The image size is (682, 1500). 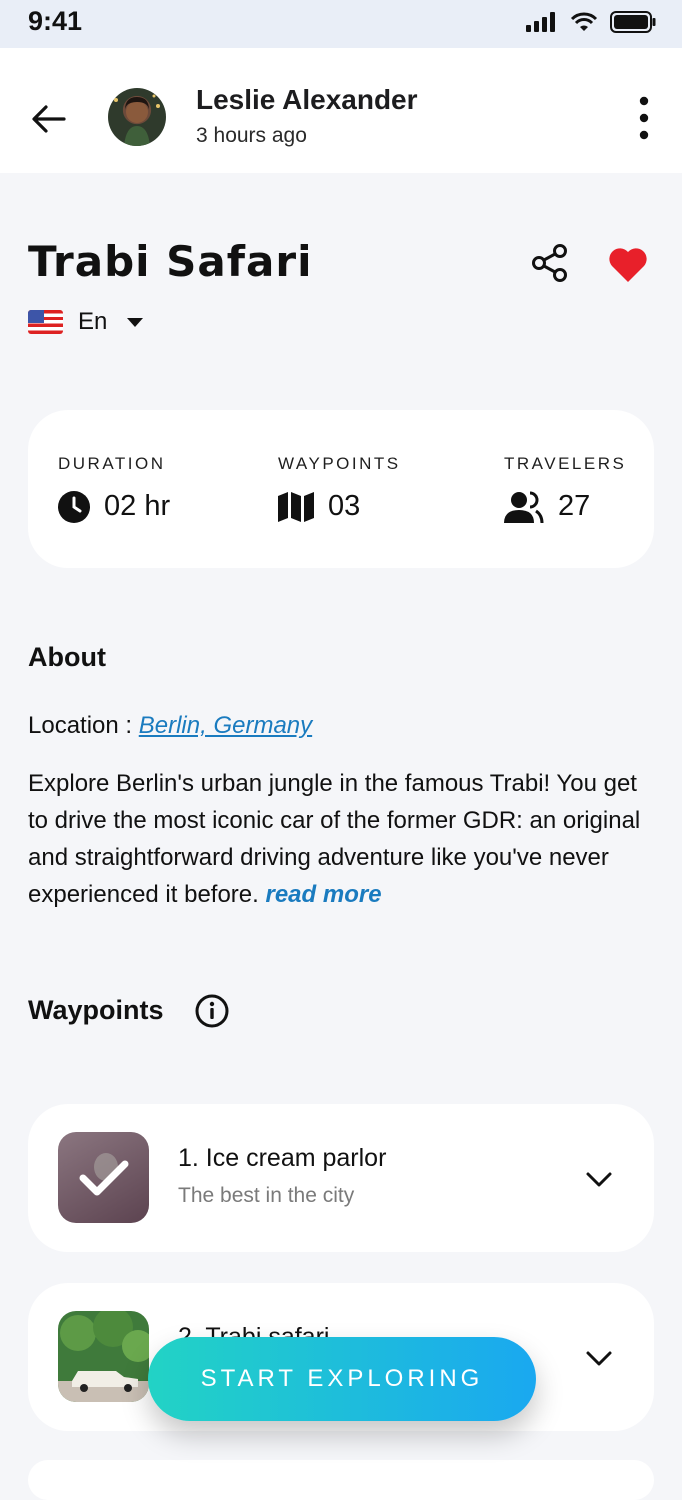 I want to click on signal-icon, so click(x=540, y=22).